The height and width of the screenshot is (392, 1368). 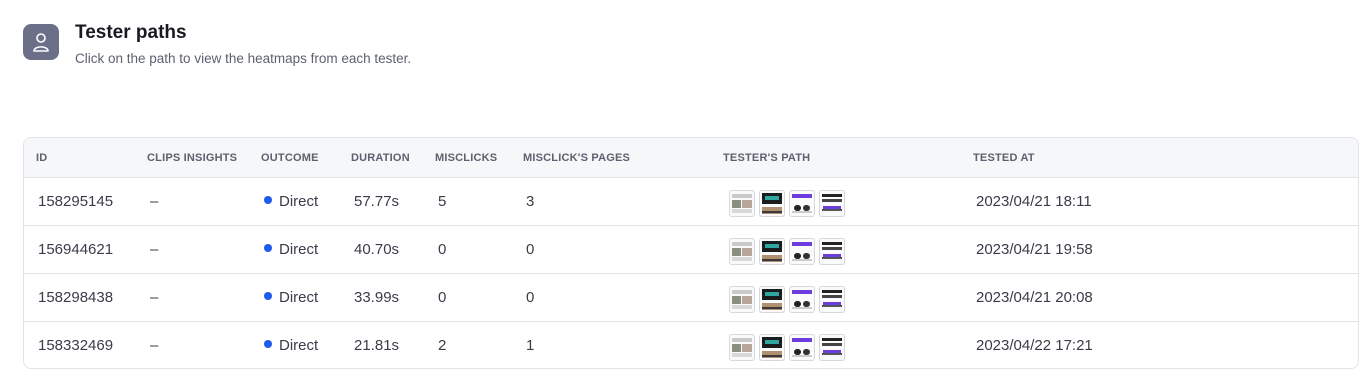 I want to click on column-header-outcome: OUTCOME, so click(x=290, y=158).